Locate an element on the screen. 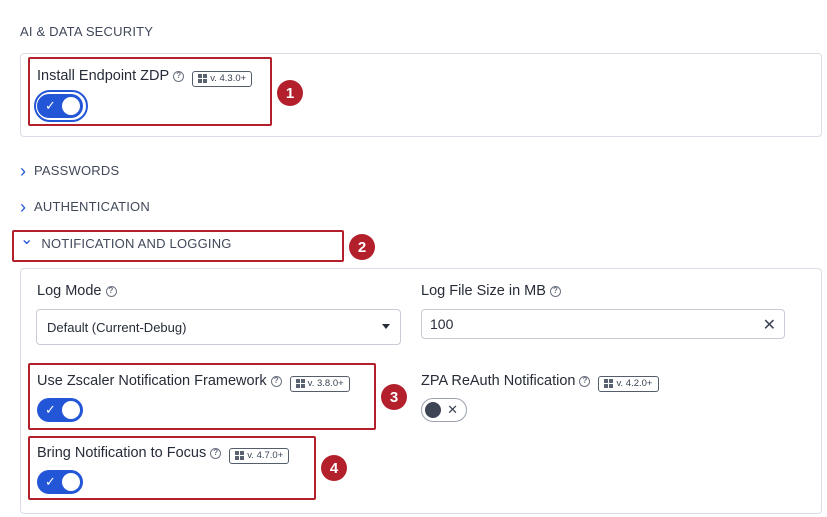  log-file-size-setting: Log File Size in MB? is located at coordinates (491, 291).